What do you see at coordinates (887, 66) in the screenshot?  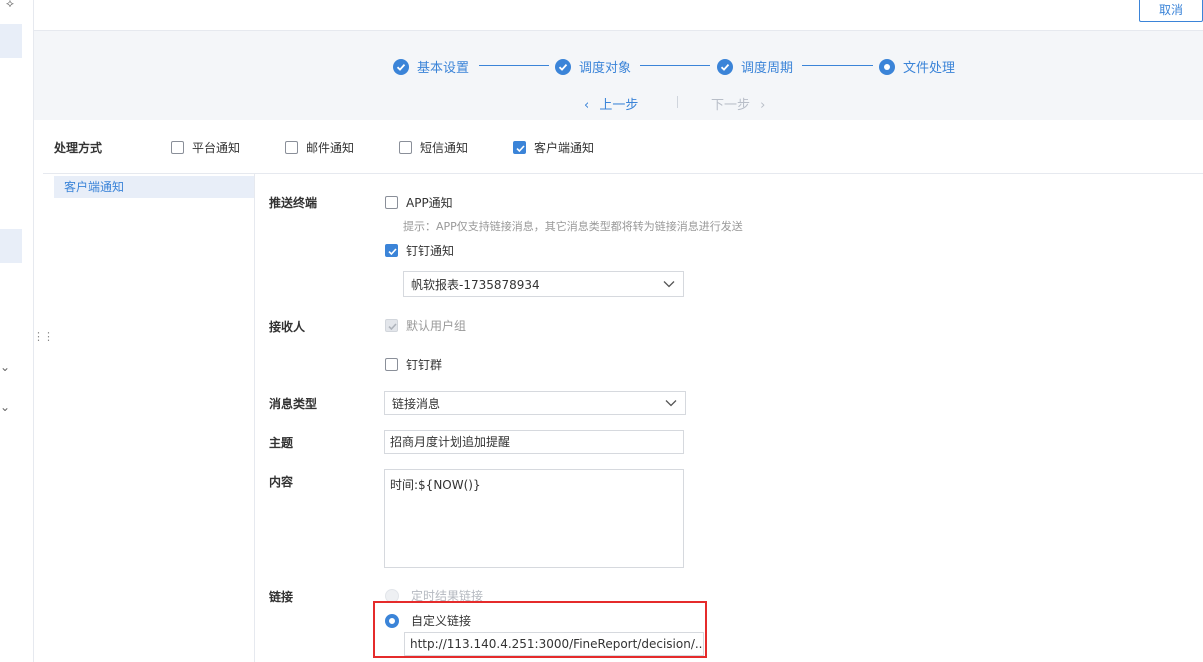 I see `current-step-icon` at bounding box center [887, 66].